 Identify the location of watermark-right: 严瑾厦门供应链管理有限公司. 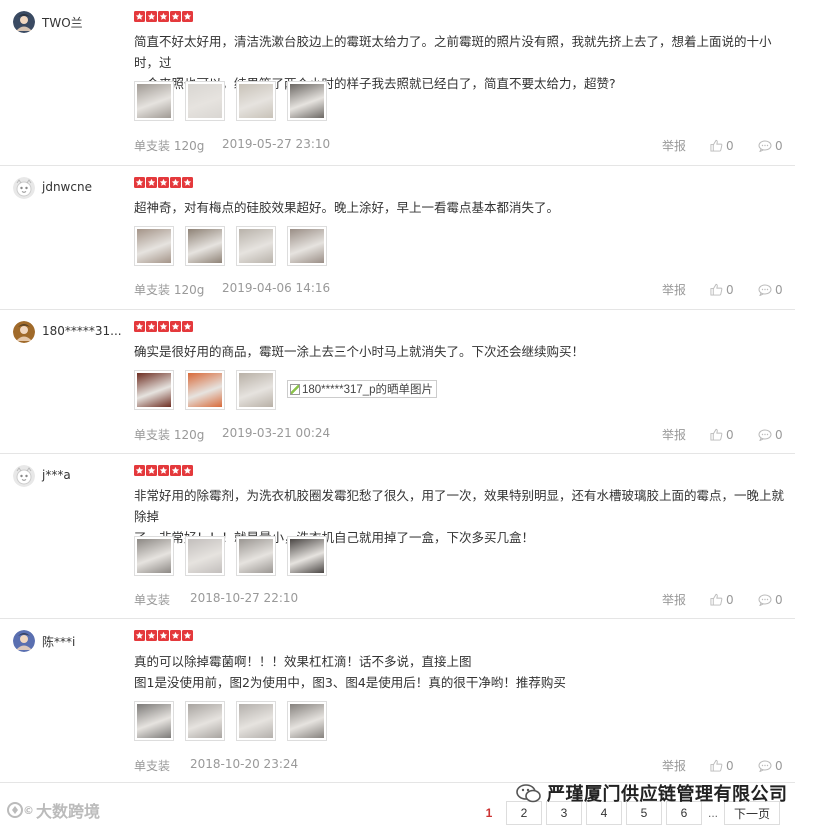
(651, 793).